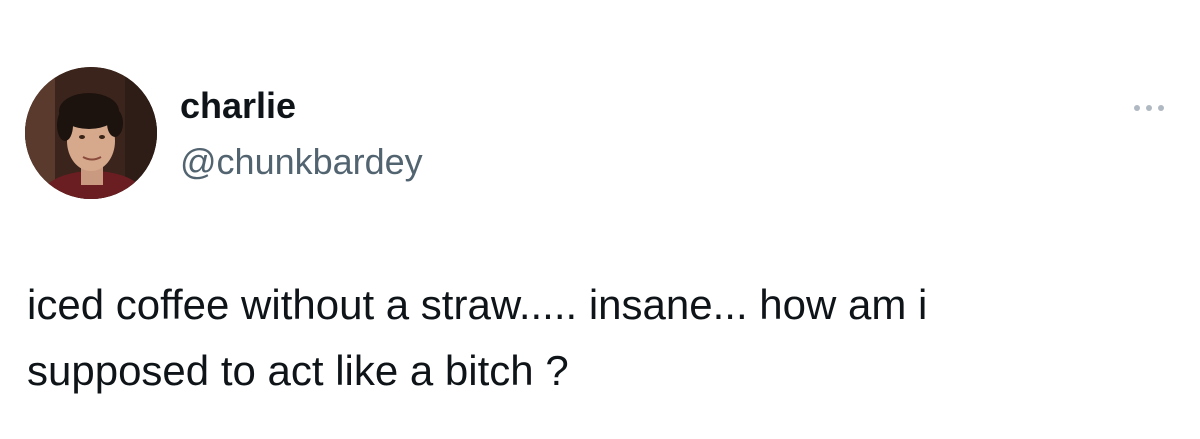 This screenshot has height=439, width=1200. I want to click on user-handle: @chunkbardey, so click(301, 162).